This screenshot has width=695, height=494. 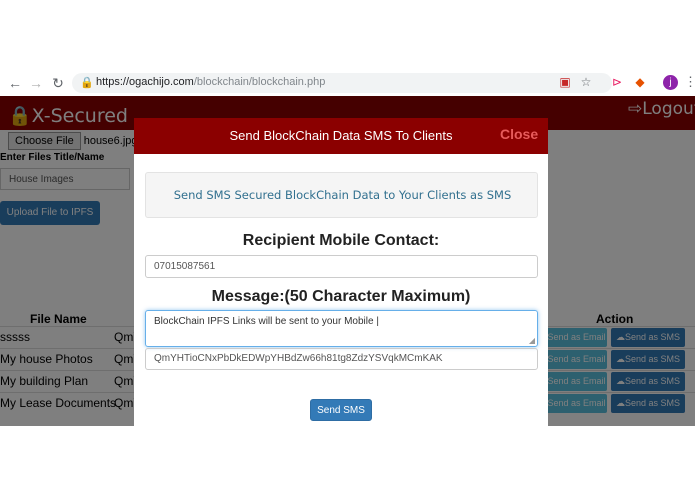 I want to click on resize-handle-icon: ◢, so click(x=532, y=340).